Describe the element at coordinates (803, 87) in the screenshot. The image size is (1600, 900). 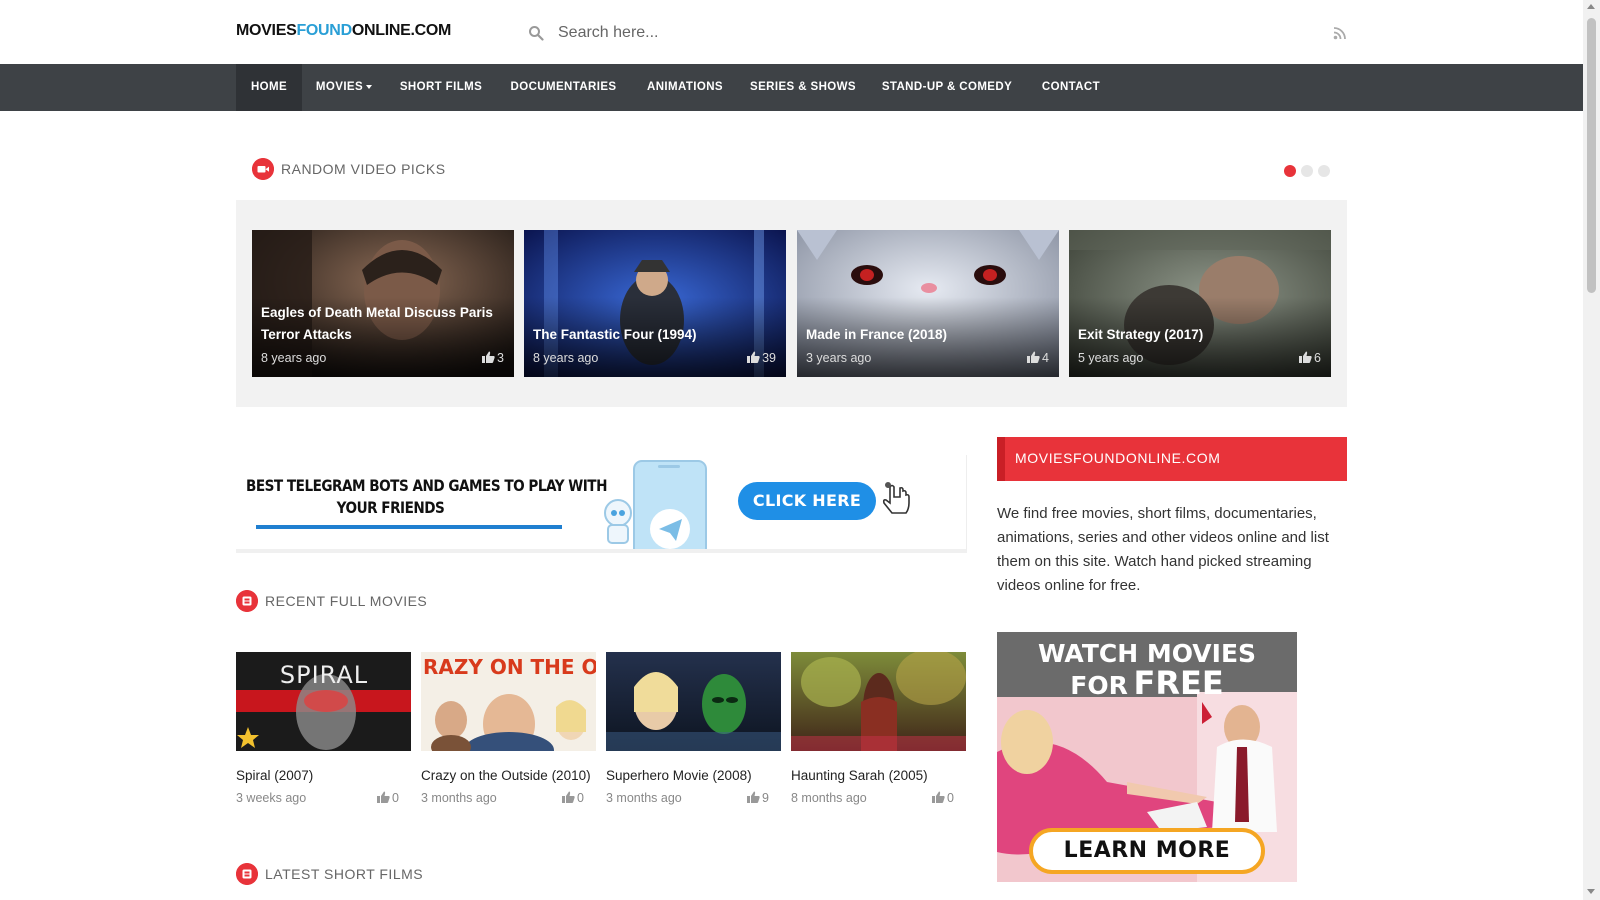
I see `nav-series-shows: SERIES & SHOWS` at that location.